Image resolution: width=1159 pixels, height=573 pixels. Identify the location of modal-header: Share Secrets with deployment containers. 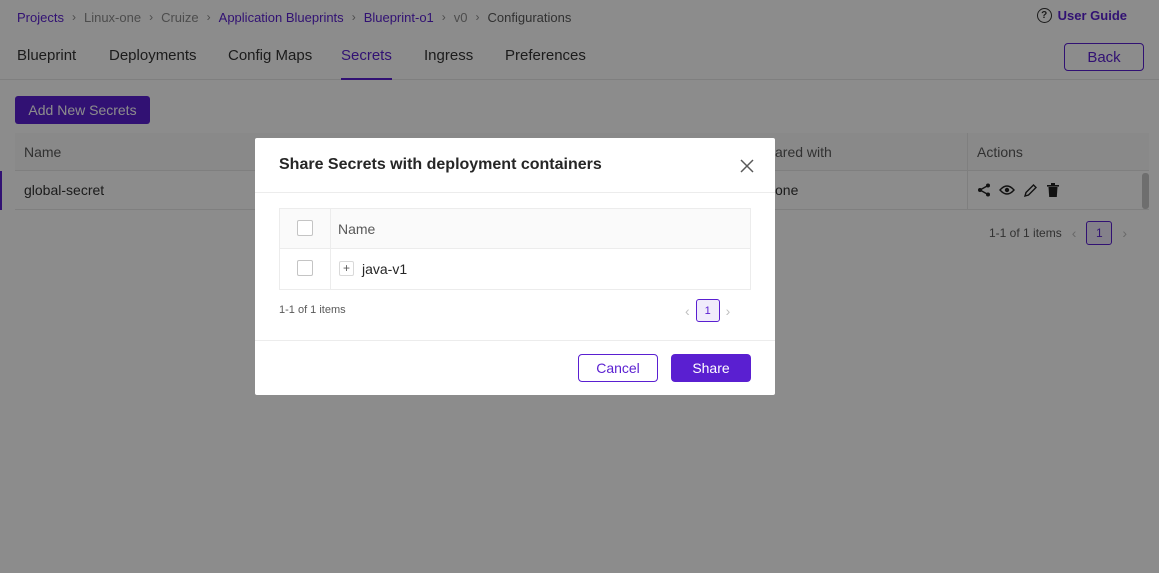
(515, 165).